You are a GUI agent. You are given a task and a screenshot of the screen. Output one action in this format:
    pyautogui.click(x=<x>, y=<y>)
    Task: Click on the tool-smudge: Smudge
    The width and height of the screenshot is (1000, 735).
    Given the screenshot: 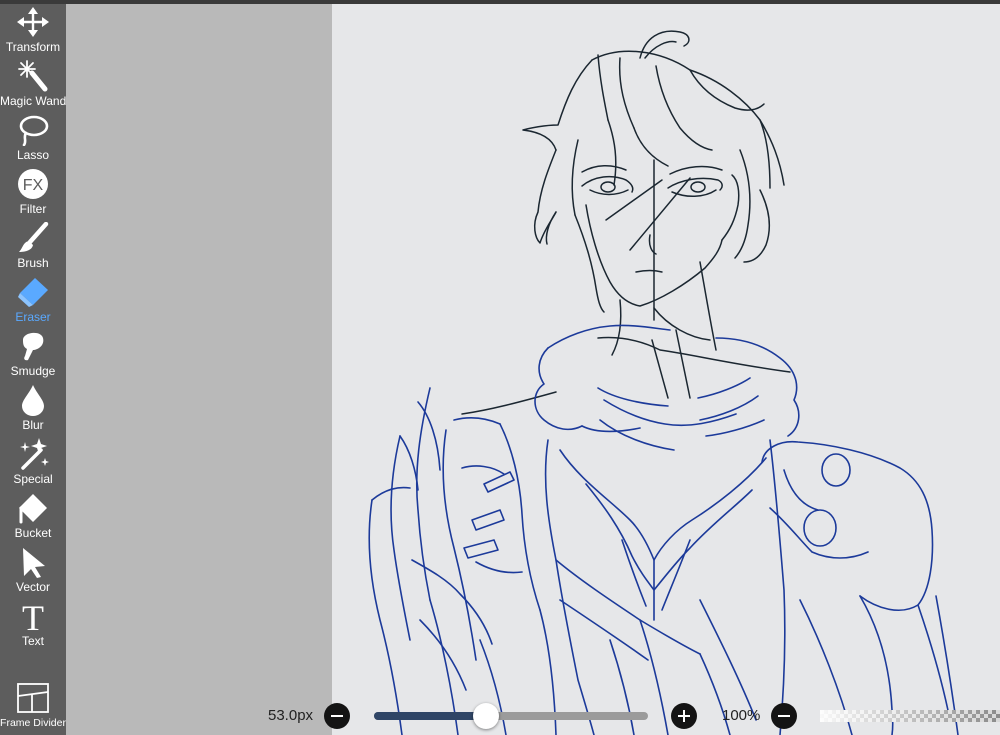 What is the action you would take?
    pyautogui.click(x=33, y=355)
    